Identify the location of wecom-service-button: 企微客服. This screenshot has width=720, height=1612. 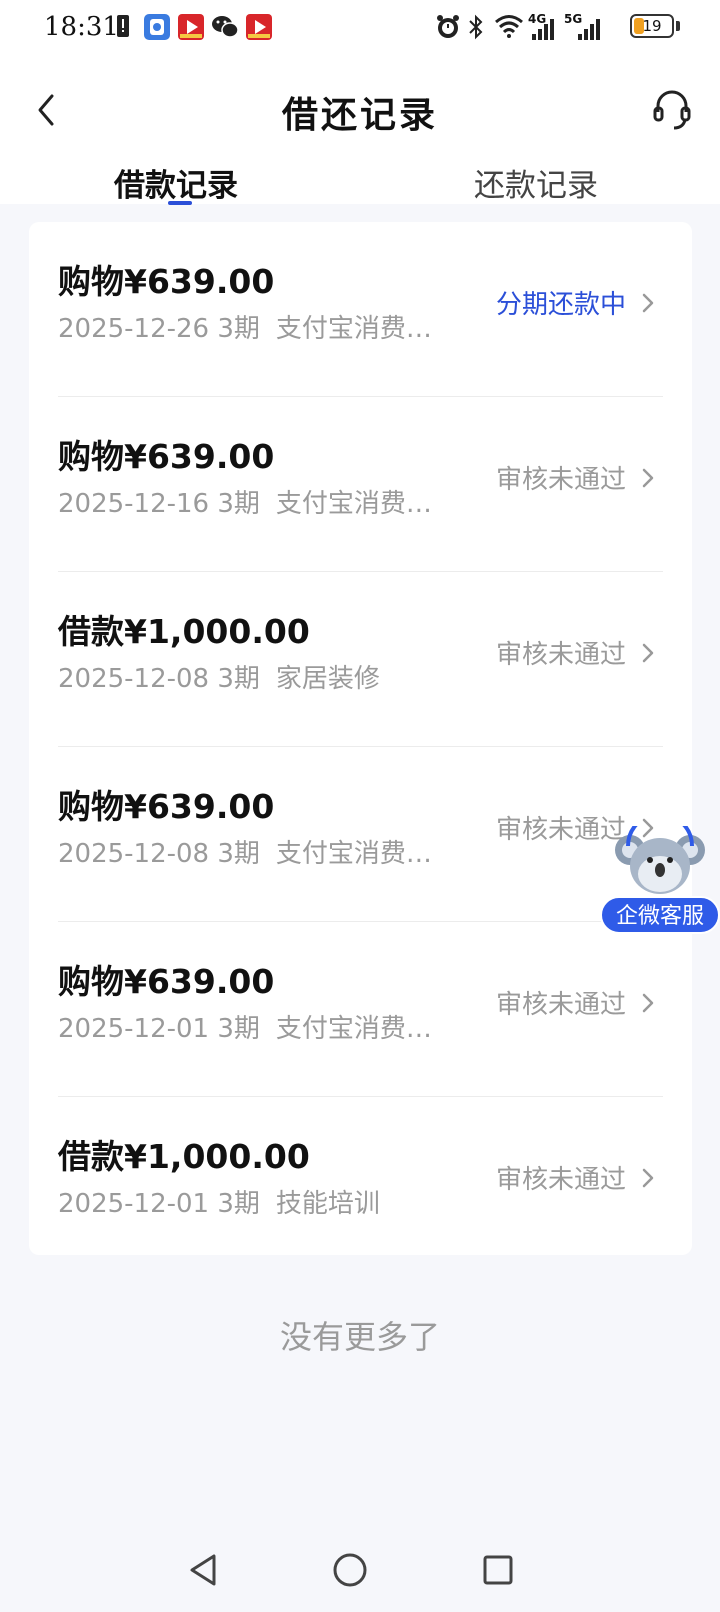
(660, 873).